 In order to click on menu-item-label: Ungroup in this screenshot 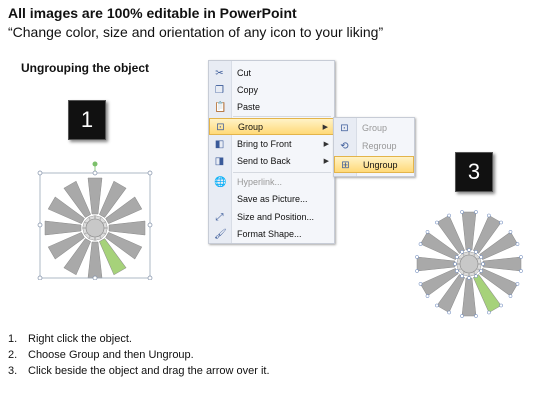, I will do `click(380, 165)`.